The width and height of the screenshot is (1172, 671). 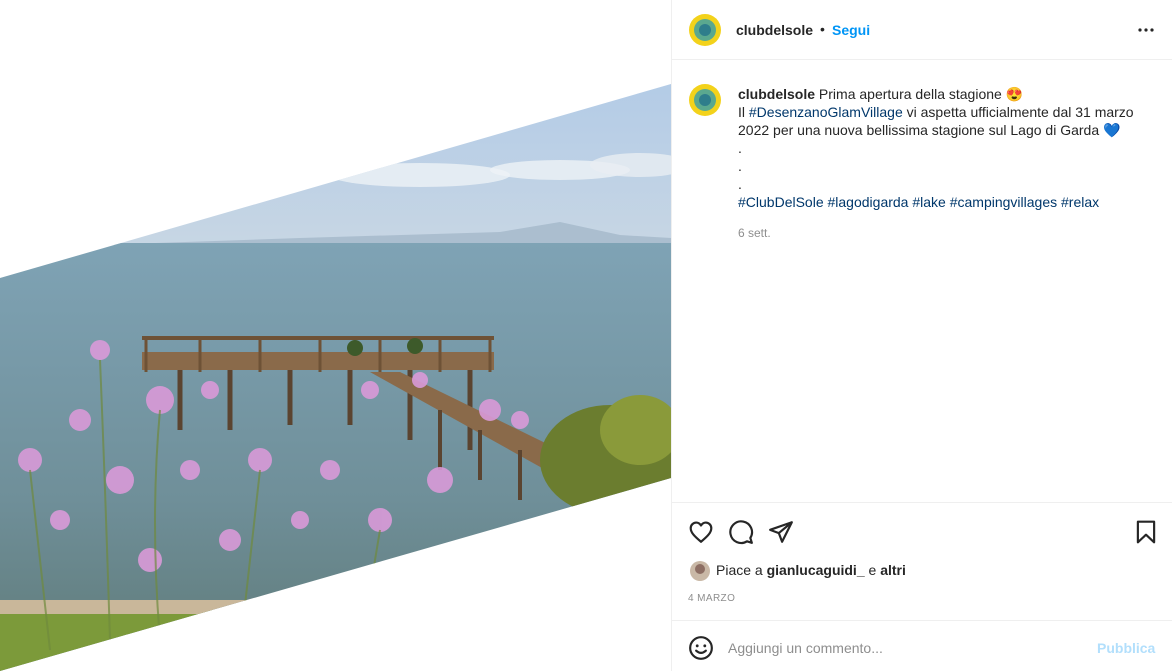 I want to click on caption-avatar, so click(x=705, y=100).